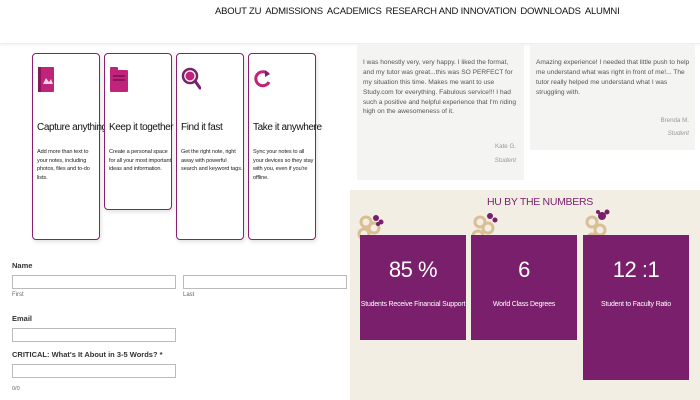 This screenshot has width=700, height=400. I want to click on feature-title: Find it fast, so click(202, 127).